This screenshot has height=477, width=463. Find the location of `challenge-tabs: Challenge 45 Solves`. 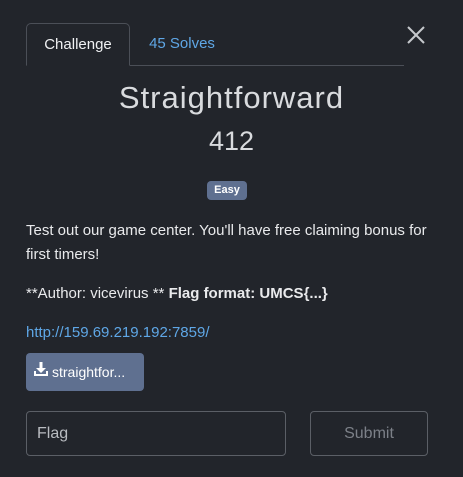

challenge-tabs: Challenge 45 Solves is located at coordinates (215, 44).